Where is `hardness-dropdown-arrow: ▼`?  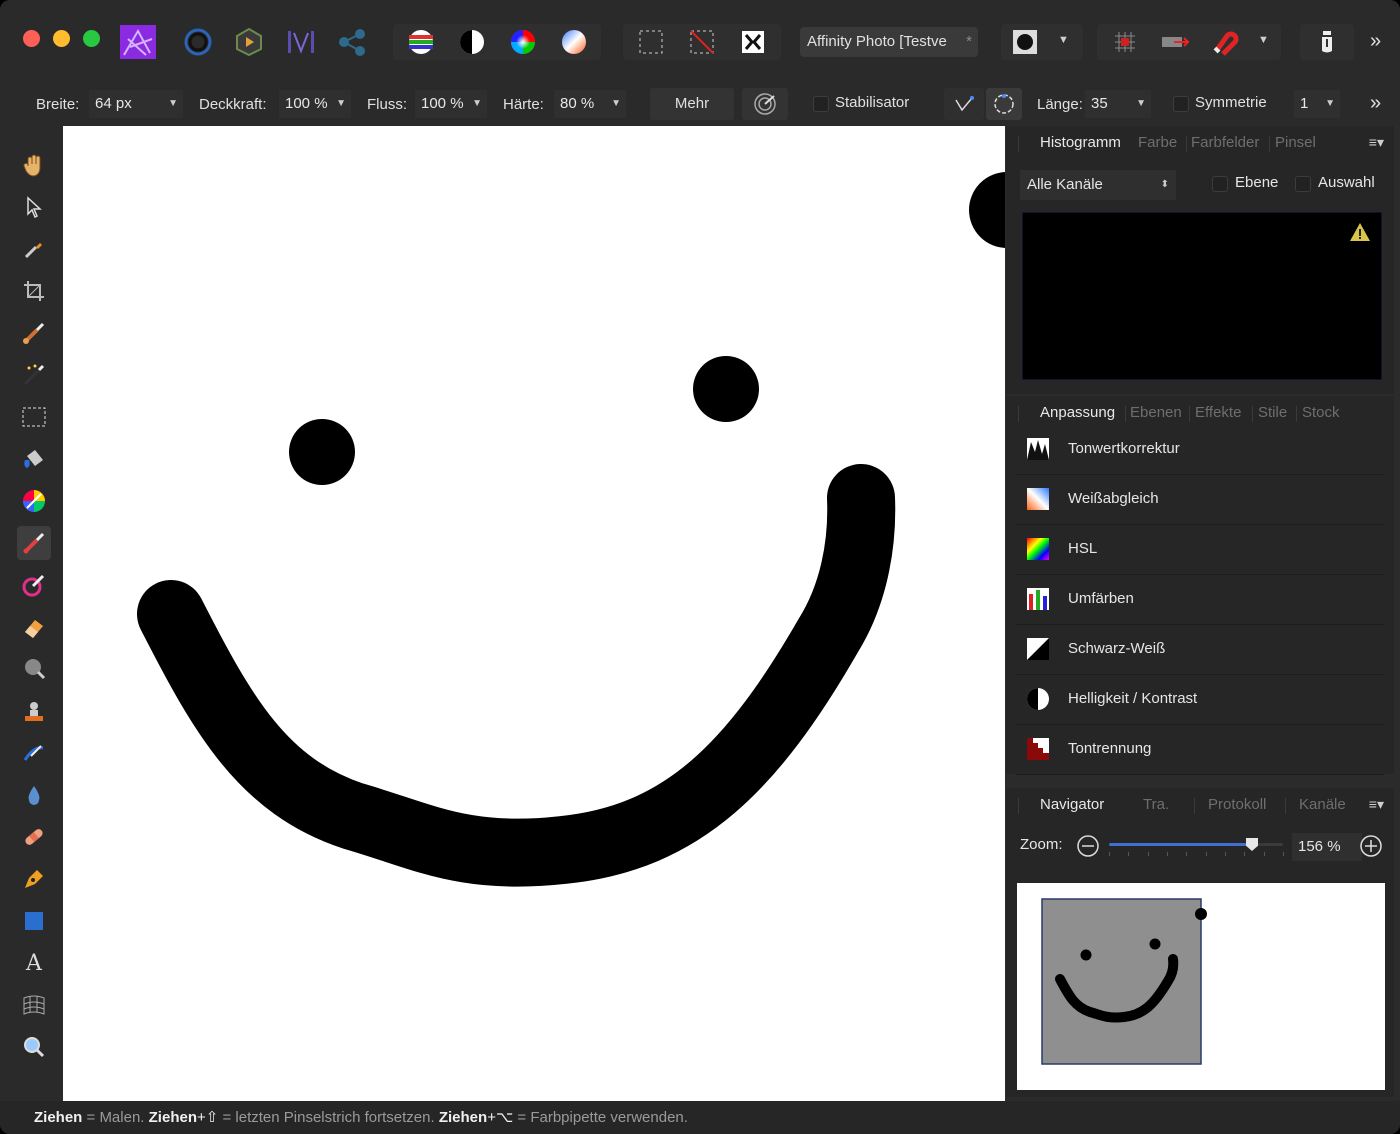
hardness-dropdown-arrow: ▼ is located at coordinates (616, 104).